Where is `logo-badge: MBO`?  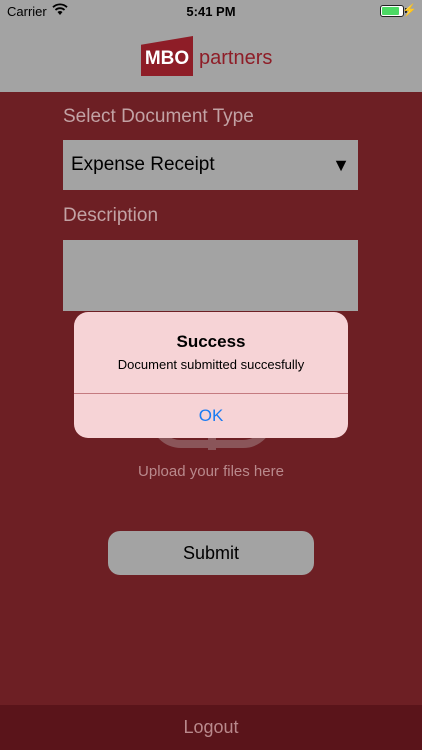 logo-badge: MBO is located at coordinates (167, 56).